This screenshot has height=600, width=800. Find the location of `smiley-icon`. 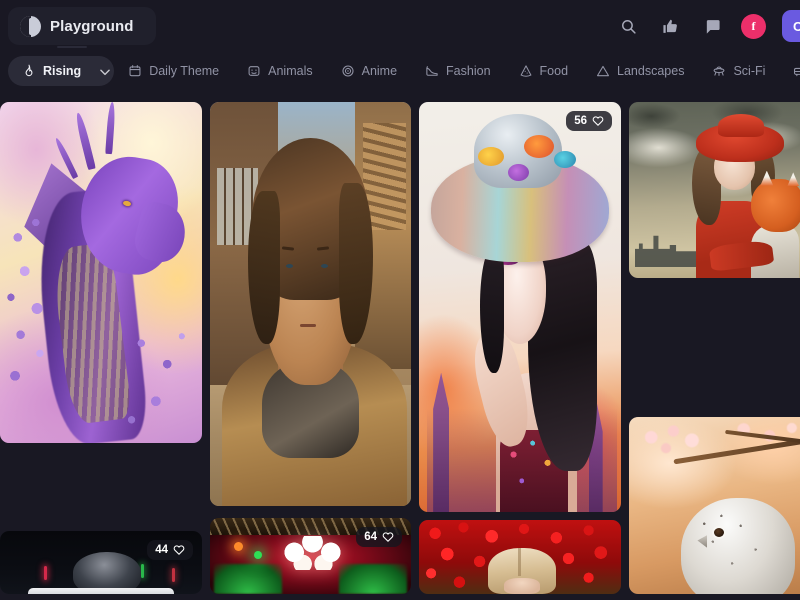

smiley-icon is located at coordinates (348, 71).